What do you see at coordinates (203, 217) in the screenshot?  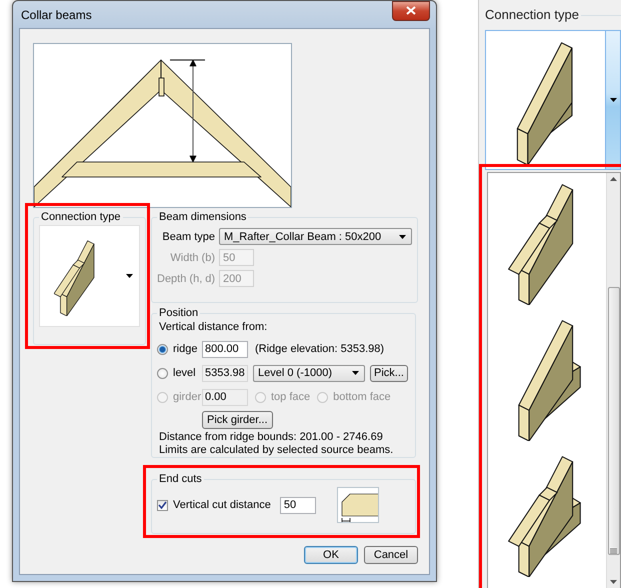 I see `group-title: Beam dimensions` at bounding box center [203, 217].